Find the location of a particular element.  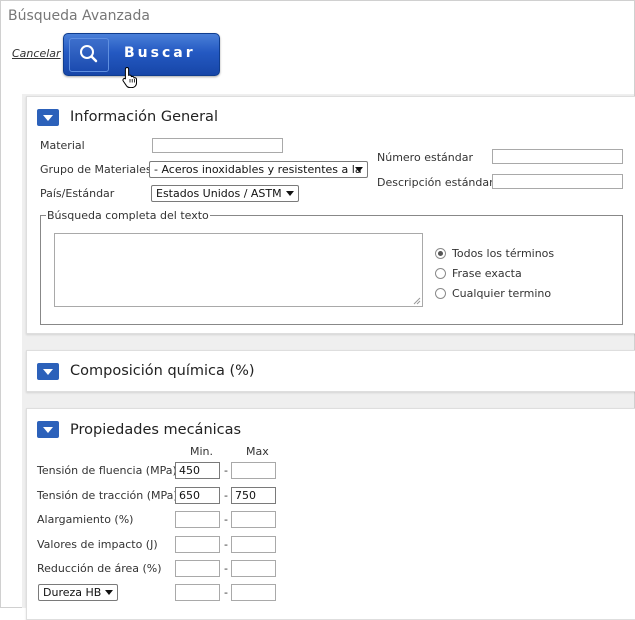

min-column-header: Min. is located at coordinates (202, 451).